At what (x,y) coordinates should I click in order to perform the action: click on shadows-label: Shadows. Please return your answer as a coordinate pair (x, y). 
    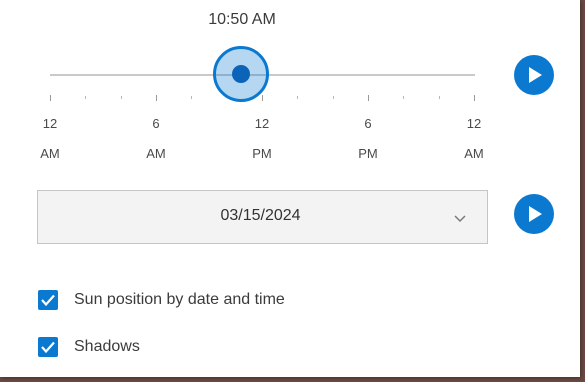
    Looking at the image, I should click on (107, 346).